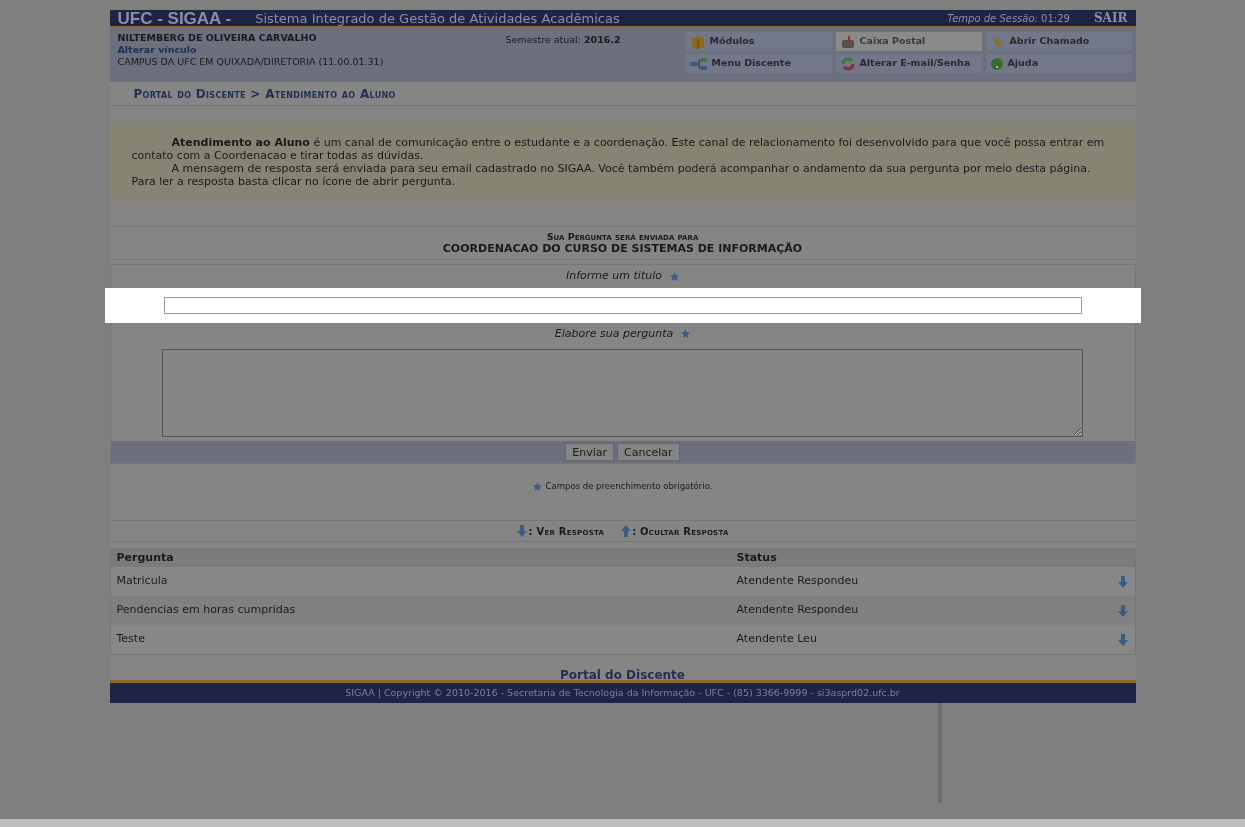 The height and width of the screenshot is (827, 1245). What do you see at coordinates (1058, 63) in the screenshot?
I see `menu-item: Ajuda` at bounding box center [1058, 63].